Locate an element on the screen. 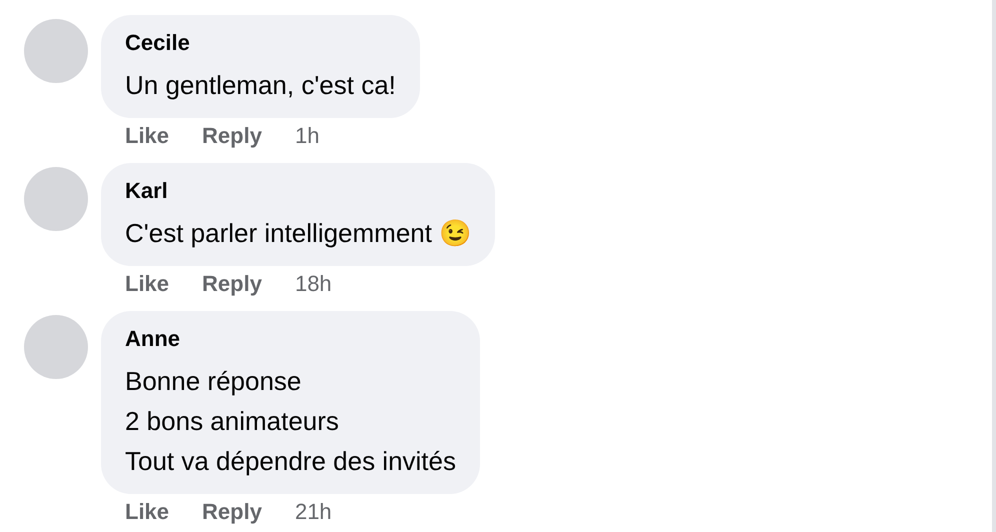 The image size is (996, 532). author-name: Anne is located at coordinates (153, 339).